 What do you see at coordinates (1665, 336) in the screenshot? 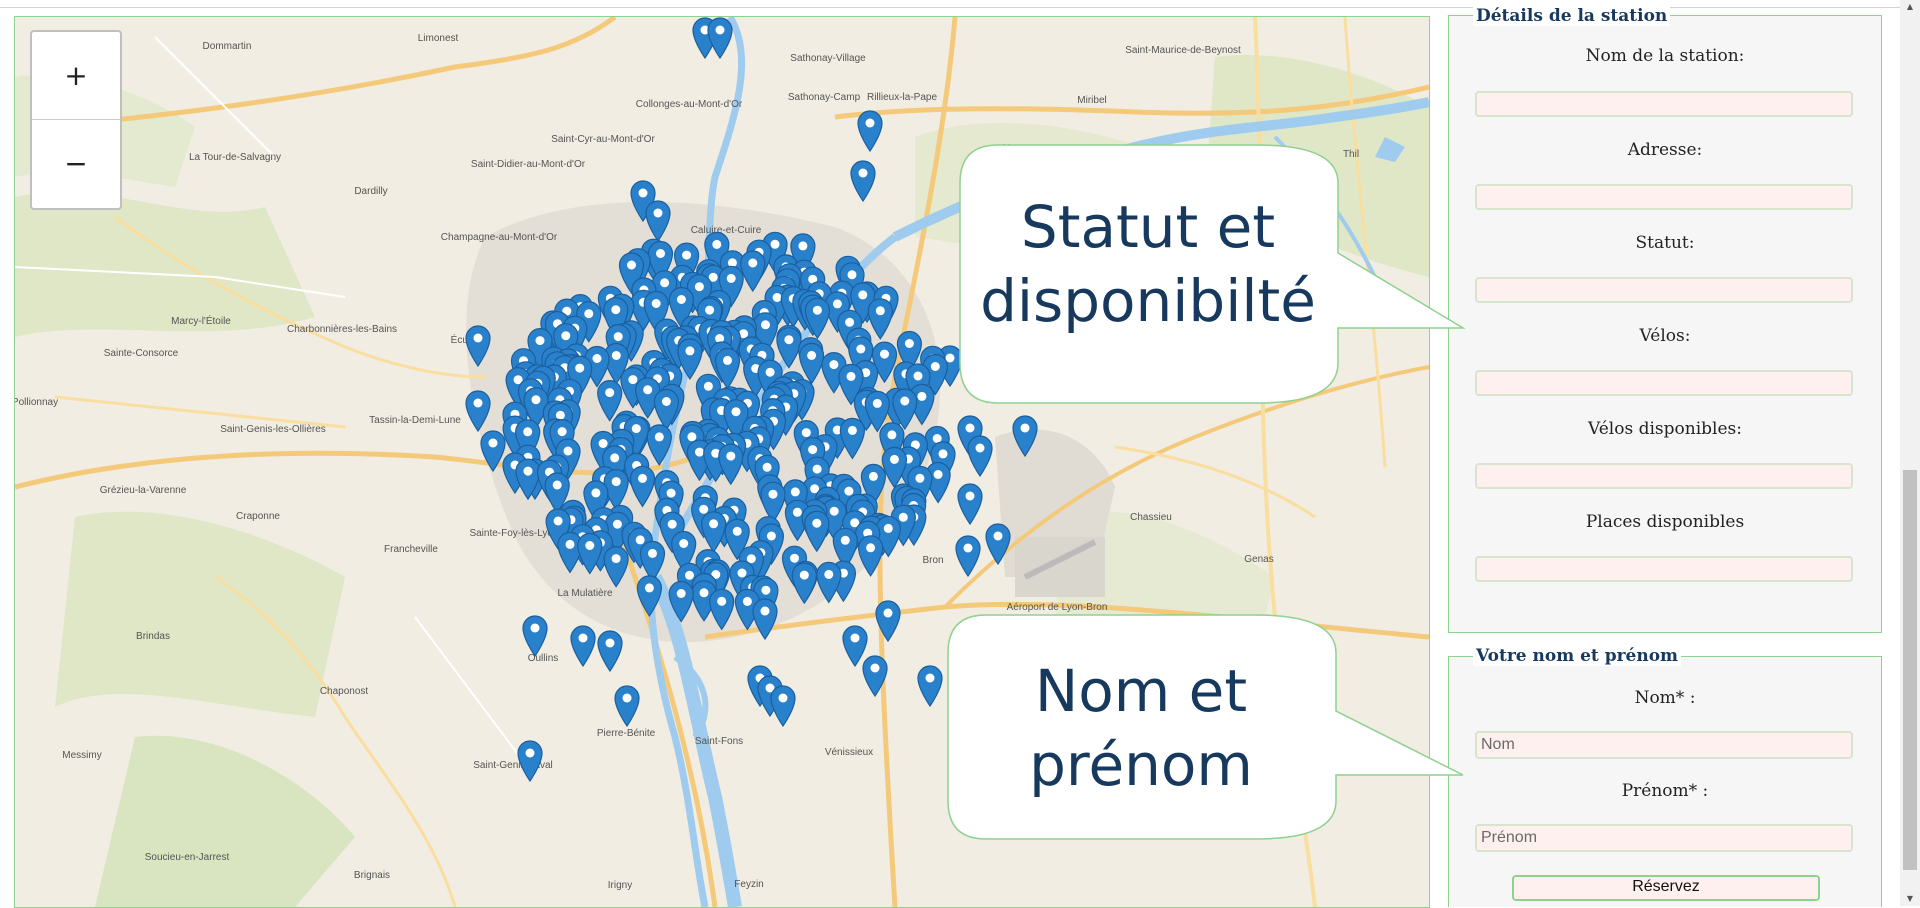
I see `bikes-label: Vélos:` at bounding box center [1665, 336].